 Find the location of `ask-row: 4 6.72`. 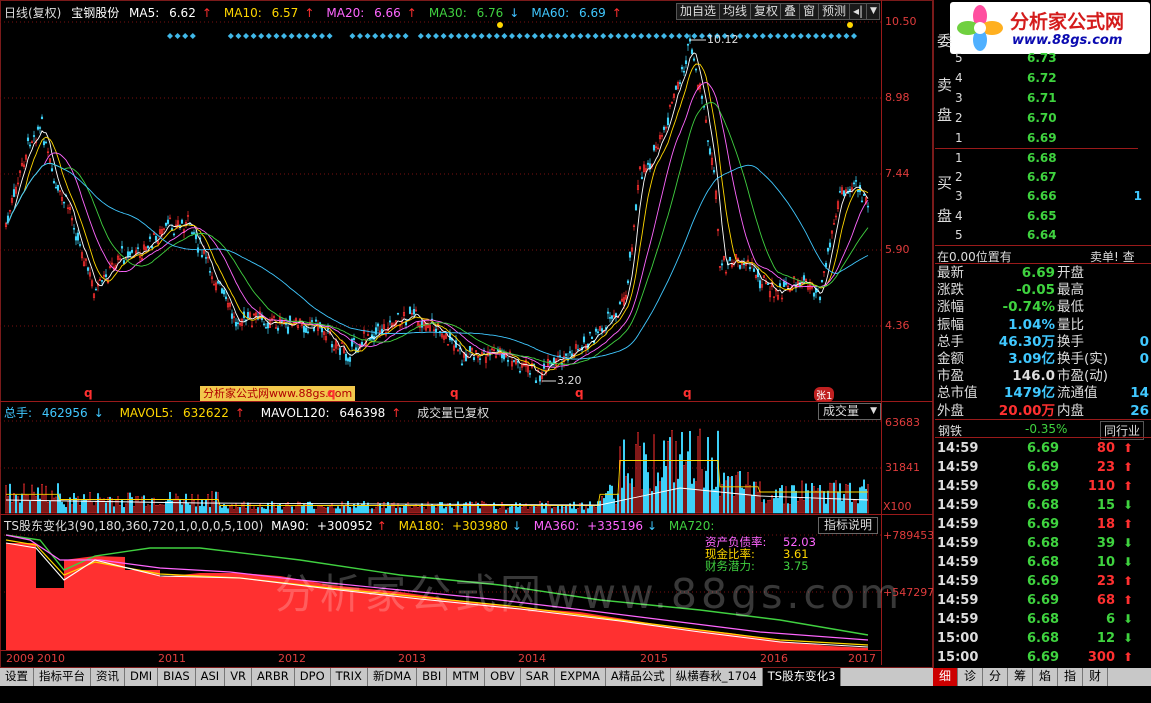

ask-row: 4 6.72 is located at coordinates (1050, 78).